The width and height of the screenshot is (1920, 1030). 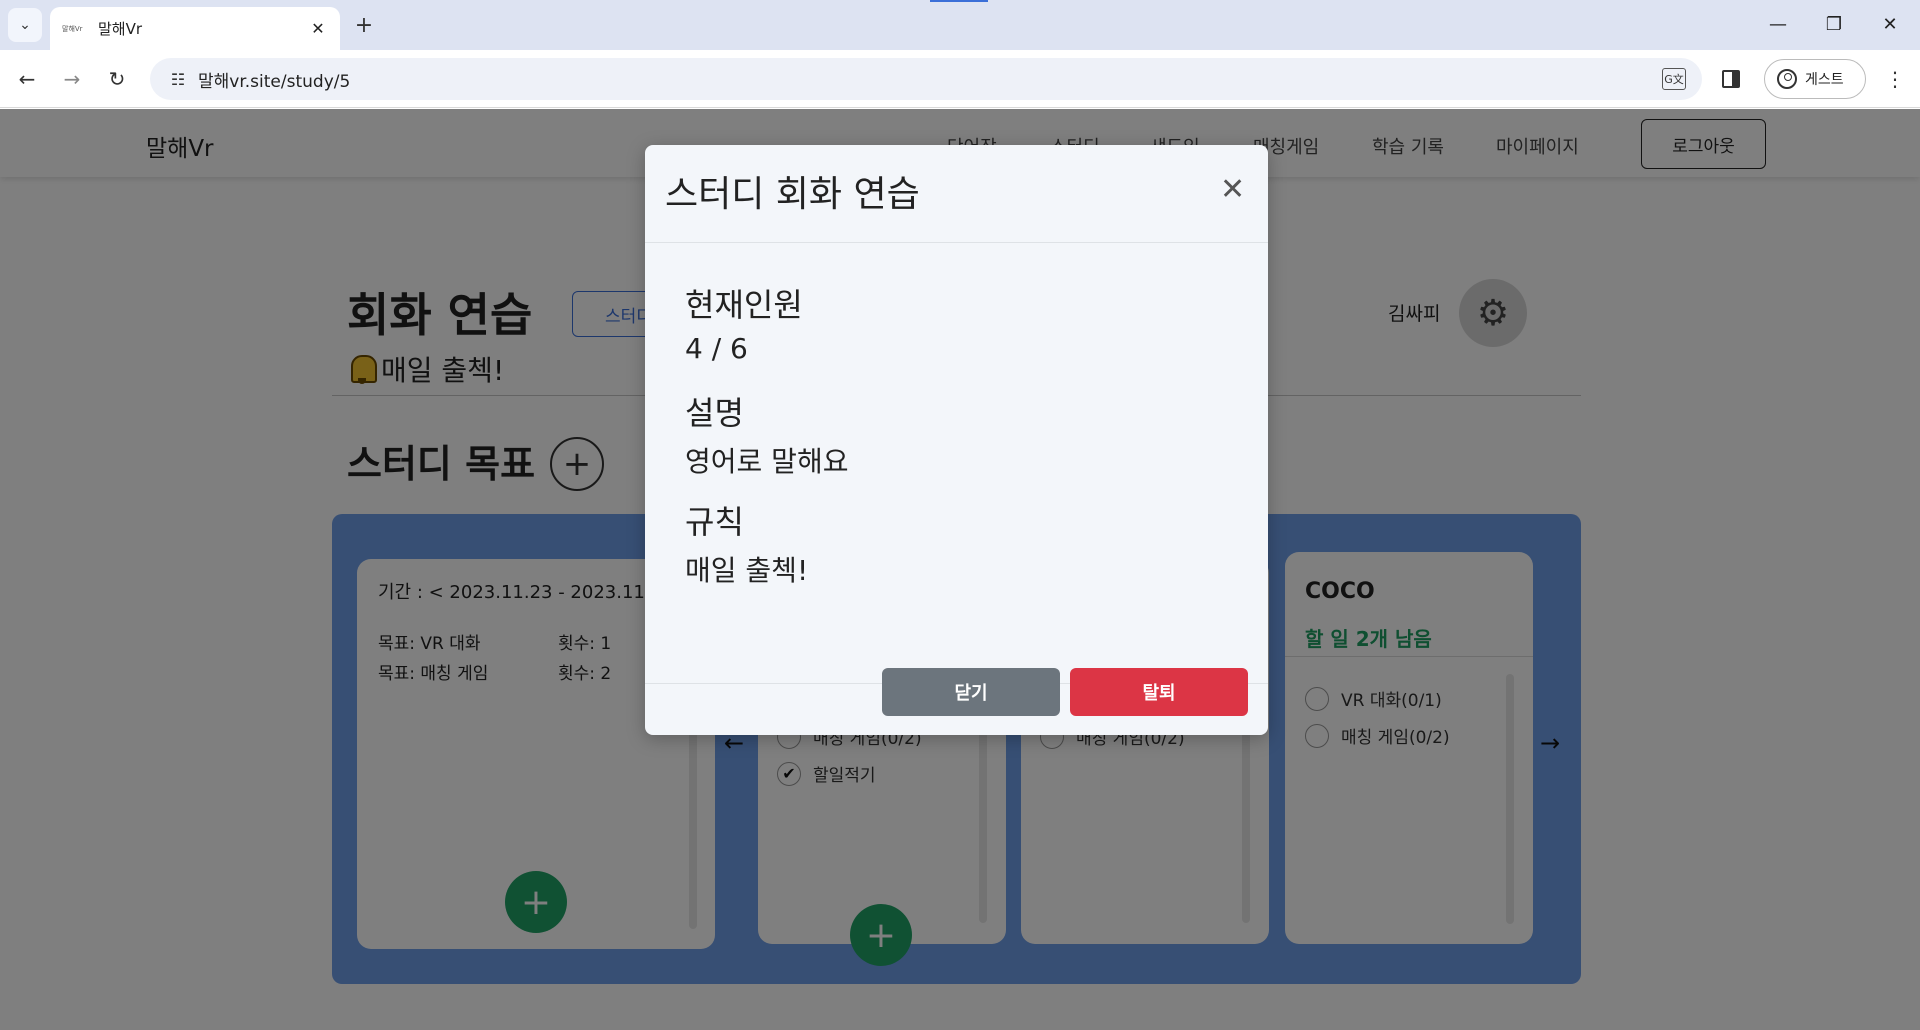 I want to click on tab-search-chevron-icon: ⌄, so click(x=25, y=25).